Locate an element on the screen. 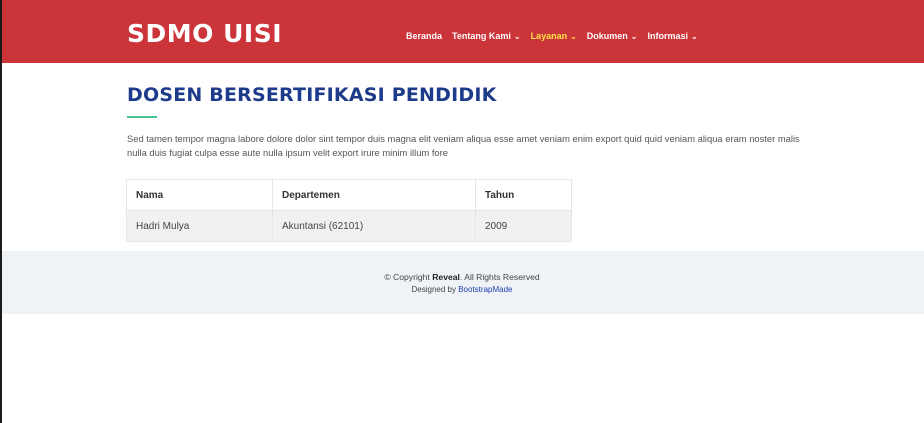 Image resolution: width=924 pixels, height=423 pixels. copyright-prefix: © Copyright is located at coordinates (408, 277).